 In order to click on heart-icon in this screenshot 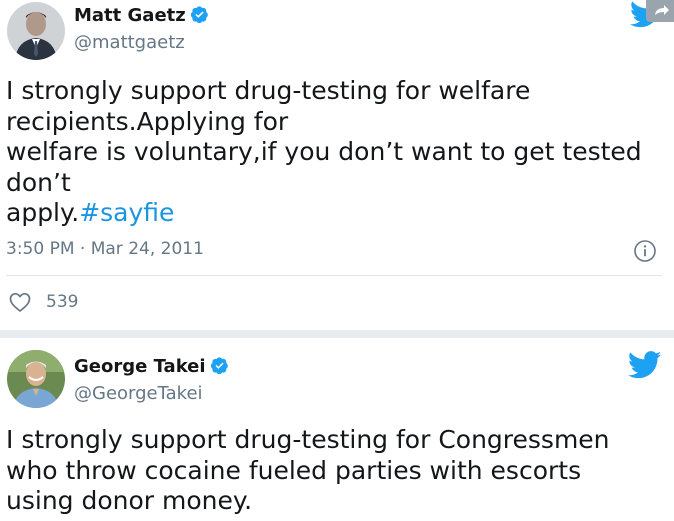, I will do `click(20, 302)`.